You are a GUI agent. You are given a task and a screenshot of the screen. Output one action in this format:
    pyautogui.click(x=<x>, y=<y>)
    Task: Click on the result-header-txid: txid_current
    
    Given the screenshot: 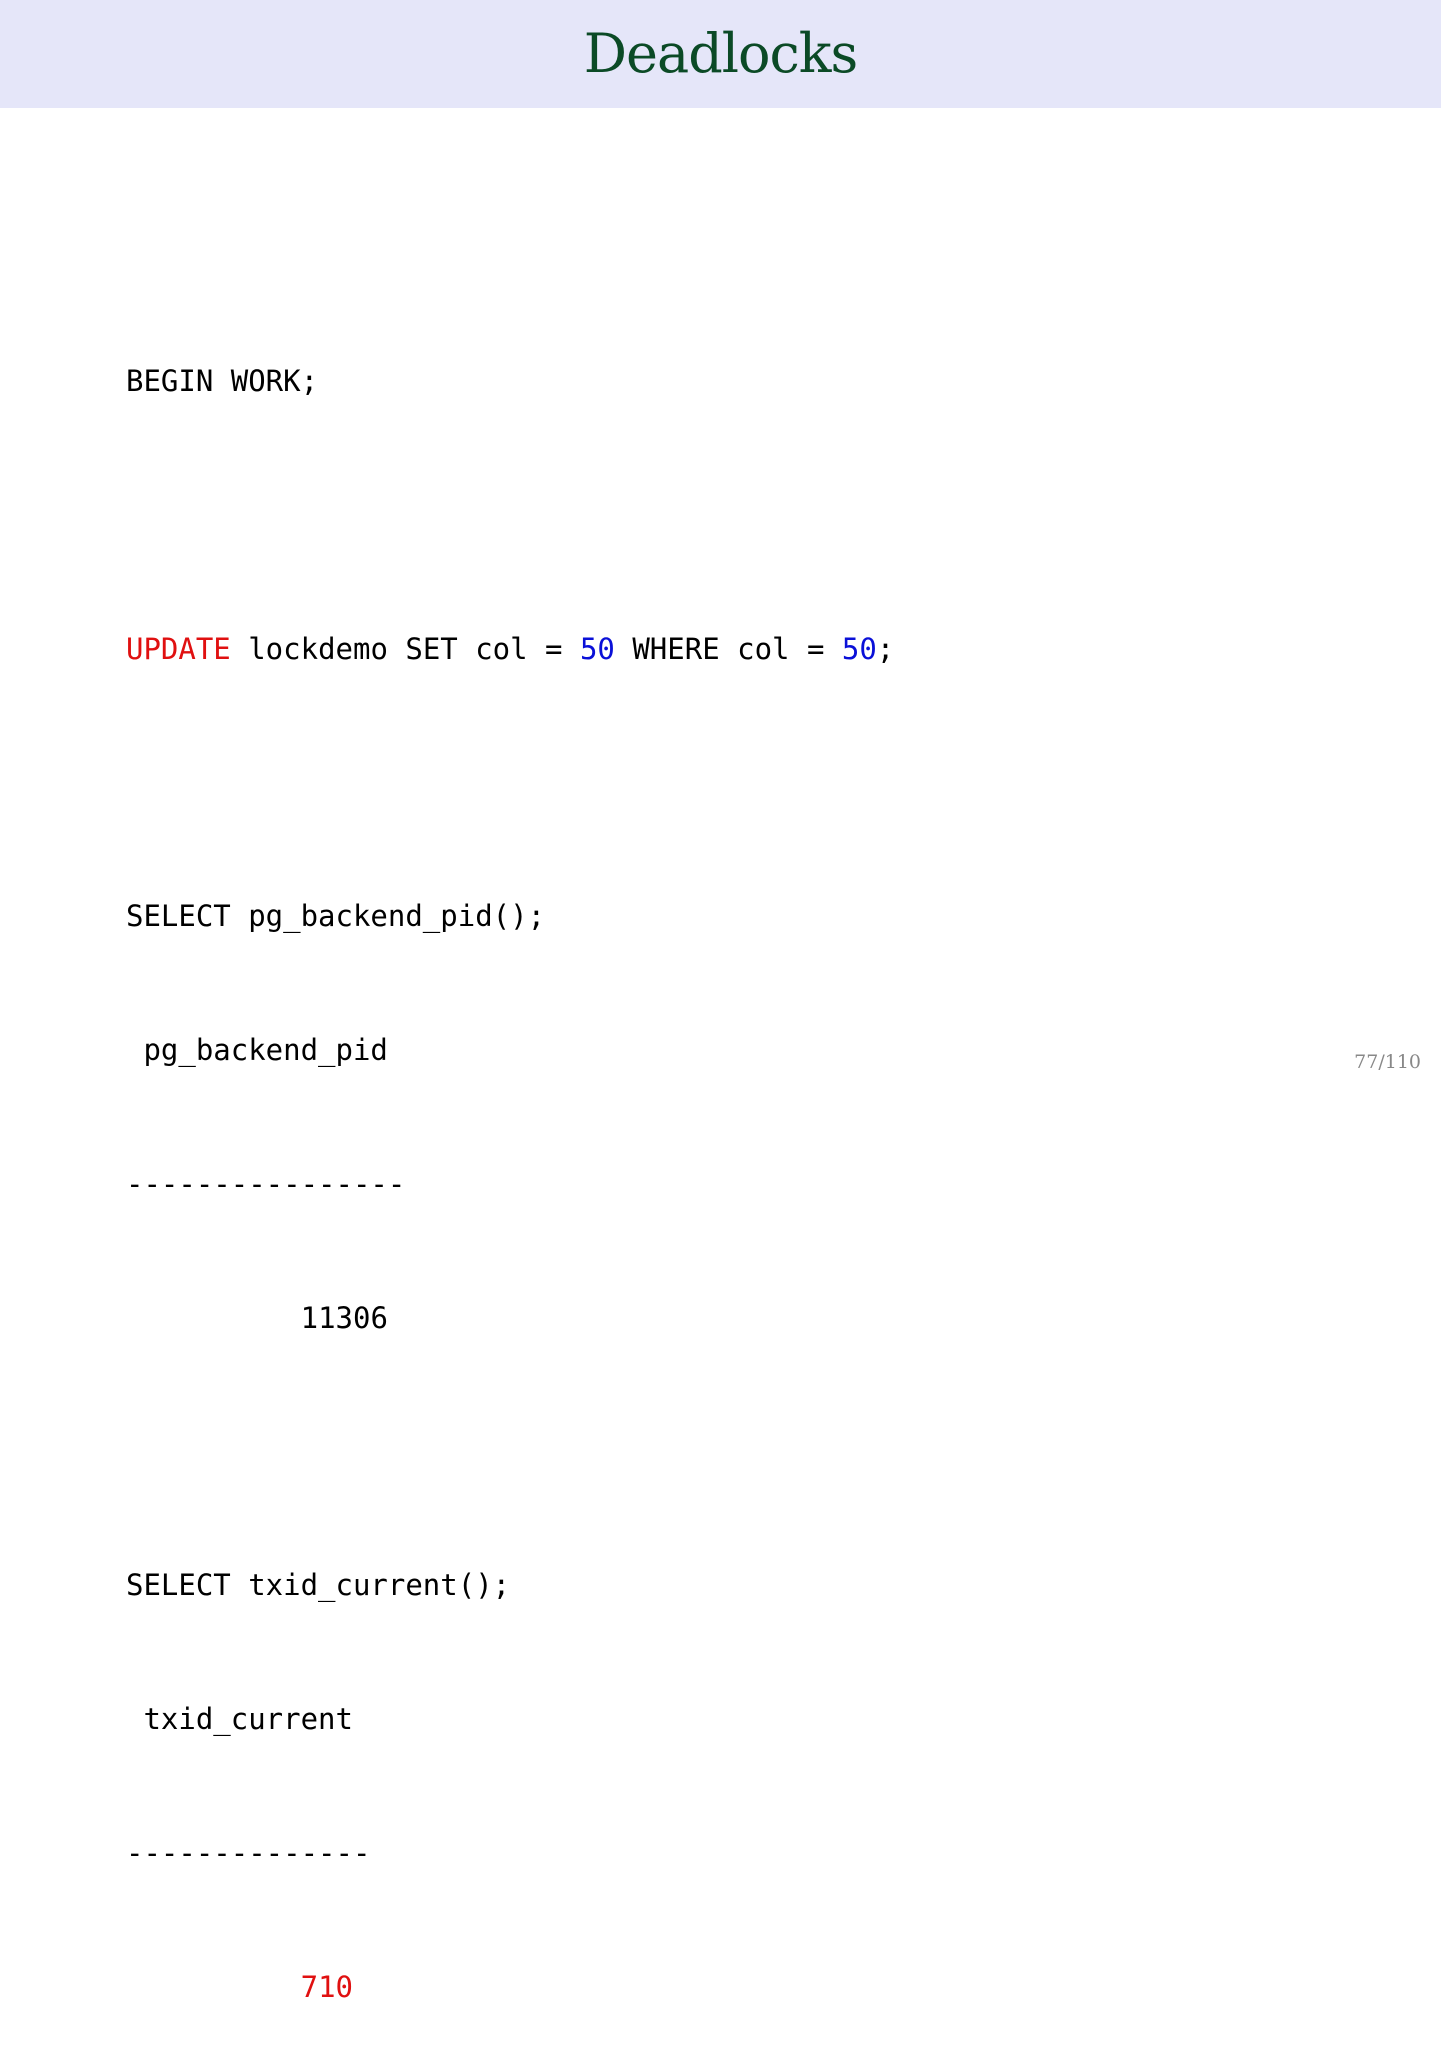 What is the action you would take?
    pyautogui.click(x=239, y=1719)
    